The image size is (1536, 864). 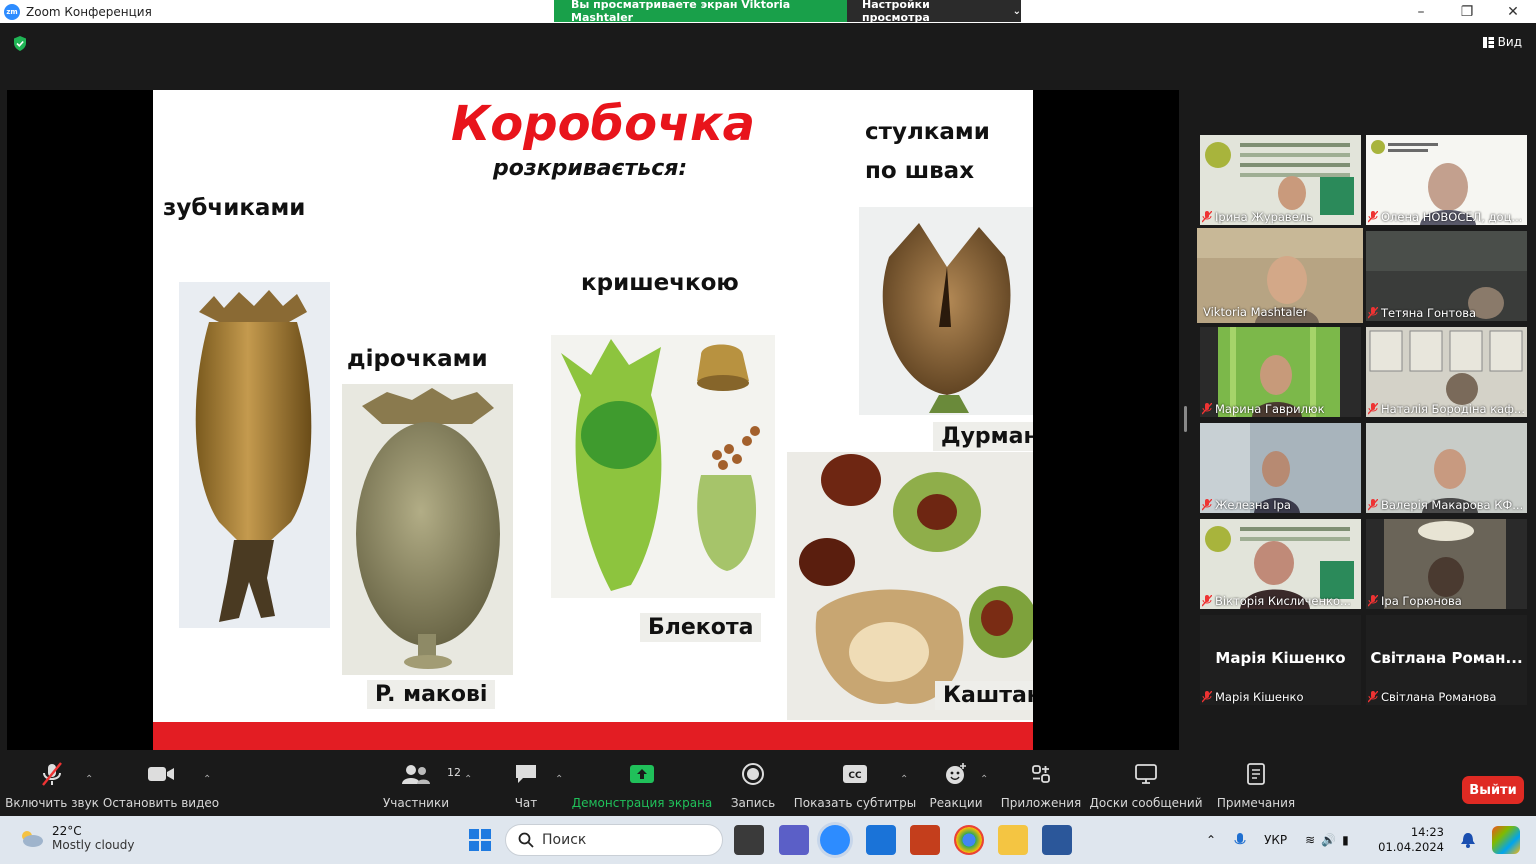 What do you see at coordinates (1493, 790) in the screenshot?
I see `leave-meeting-button: Выйти` at bounding box center [1493, 790].